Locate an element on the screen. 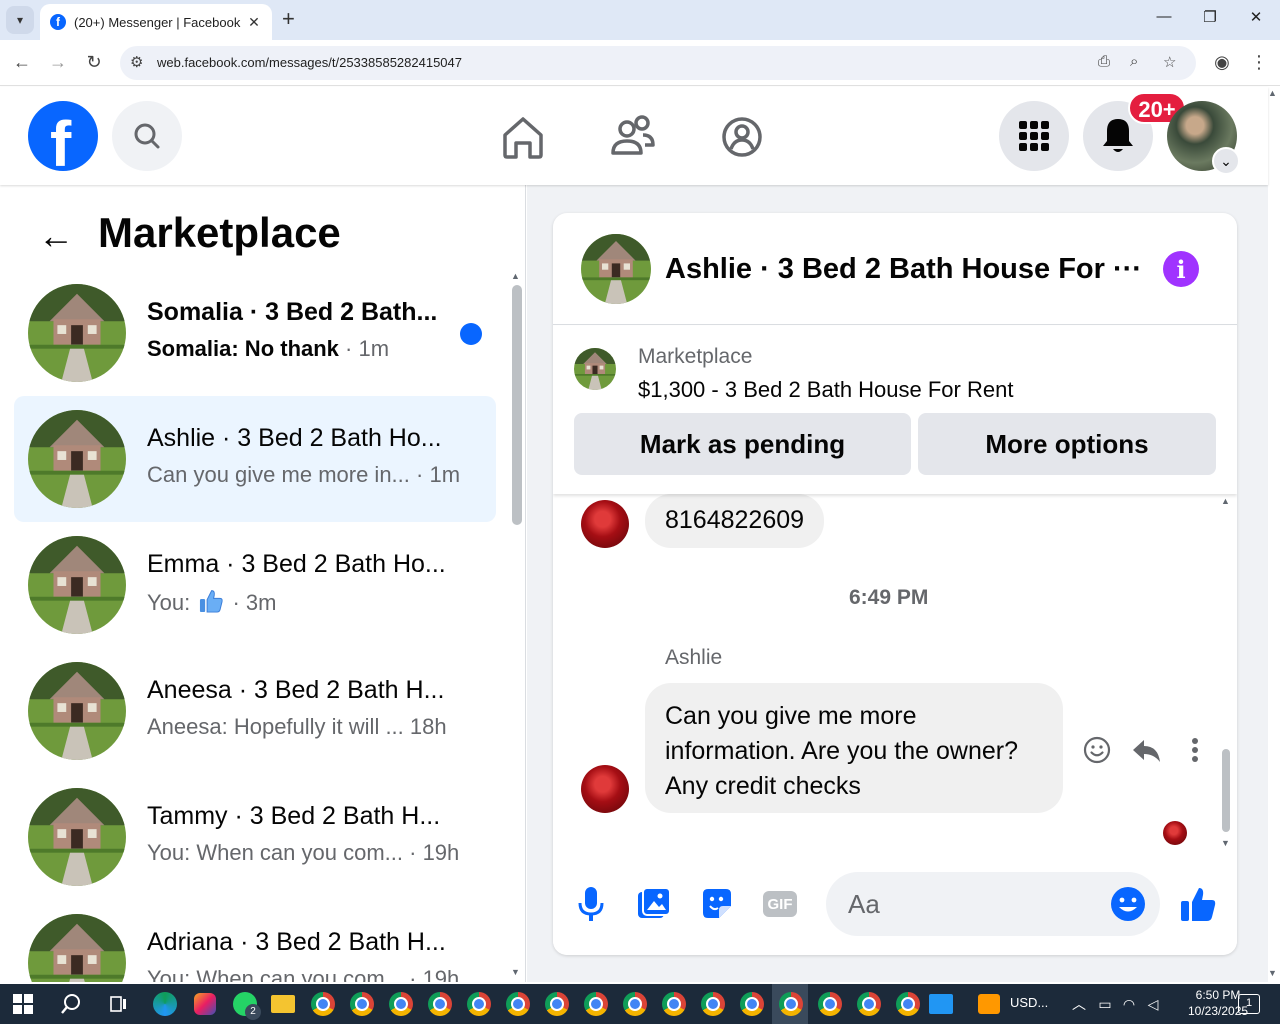 This screenshot has width=1280, height=1024. attach-photo-button is located at coordinates (654, 904).